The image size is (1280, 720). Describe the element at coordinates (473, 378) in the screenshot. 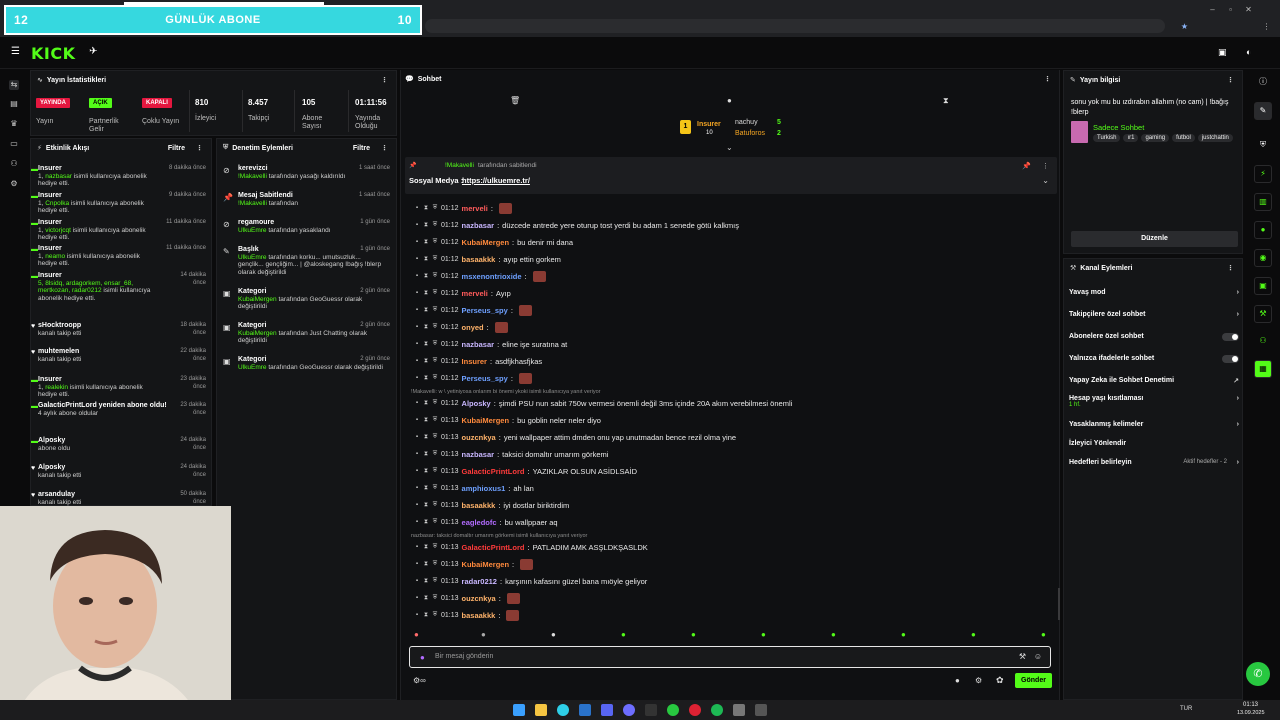

I see `chat-message: ▪ ⧗ ⛨ 01:12 Perseus_spy:` at that location.